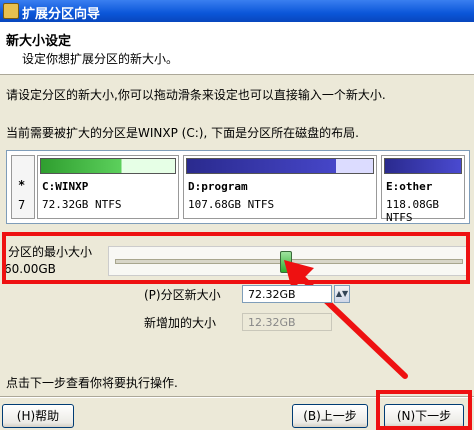 The width and height of the screenshot is (474, 430). I want to click on disk-star: *, so click(22, 185).